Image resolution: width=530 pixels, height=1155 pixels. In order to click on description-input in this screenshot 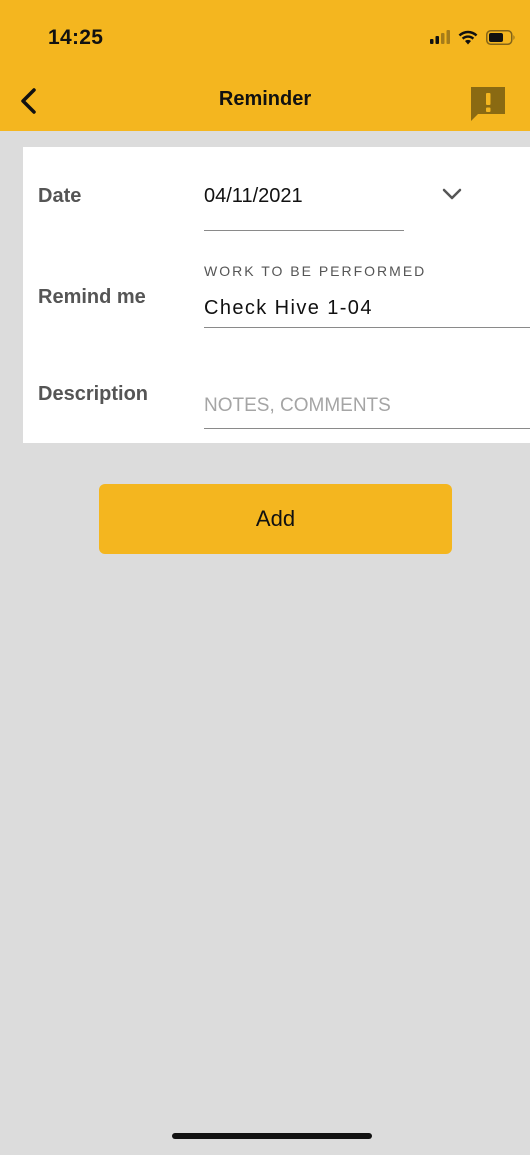, I will do `click(364, 406)`.